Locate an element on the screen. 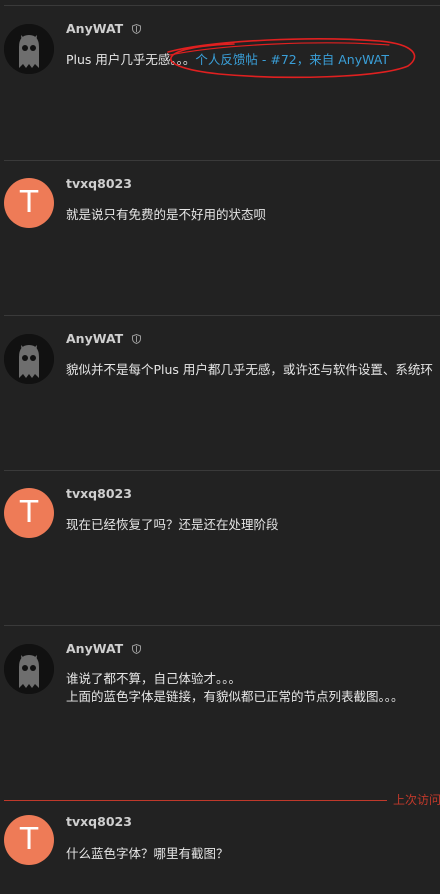 Image resolution: width=440 pixels, height=894 pixels. post-text-line: Plus 用户几乎无感。。。 is located at coordinates (131, 59).